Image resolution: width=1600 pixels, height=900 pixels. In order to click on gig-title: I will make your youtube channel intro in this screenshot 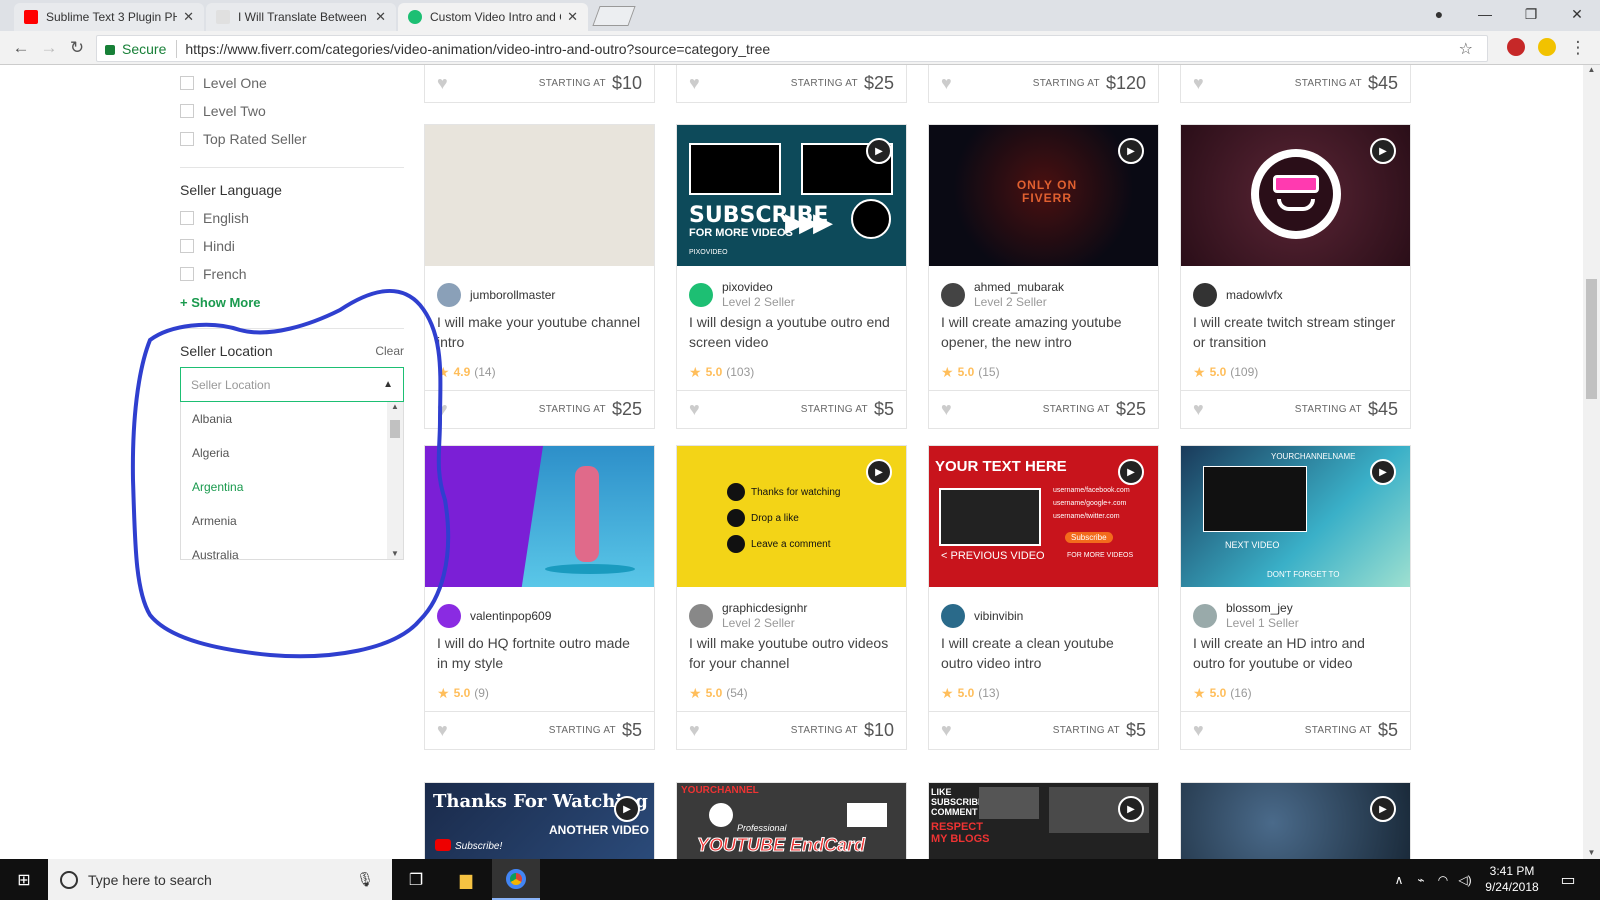, I will do `click(539, 337)`.